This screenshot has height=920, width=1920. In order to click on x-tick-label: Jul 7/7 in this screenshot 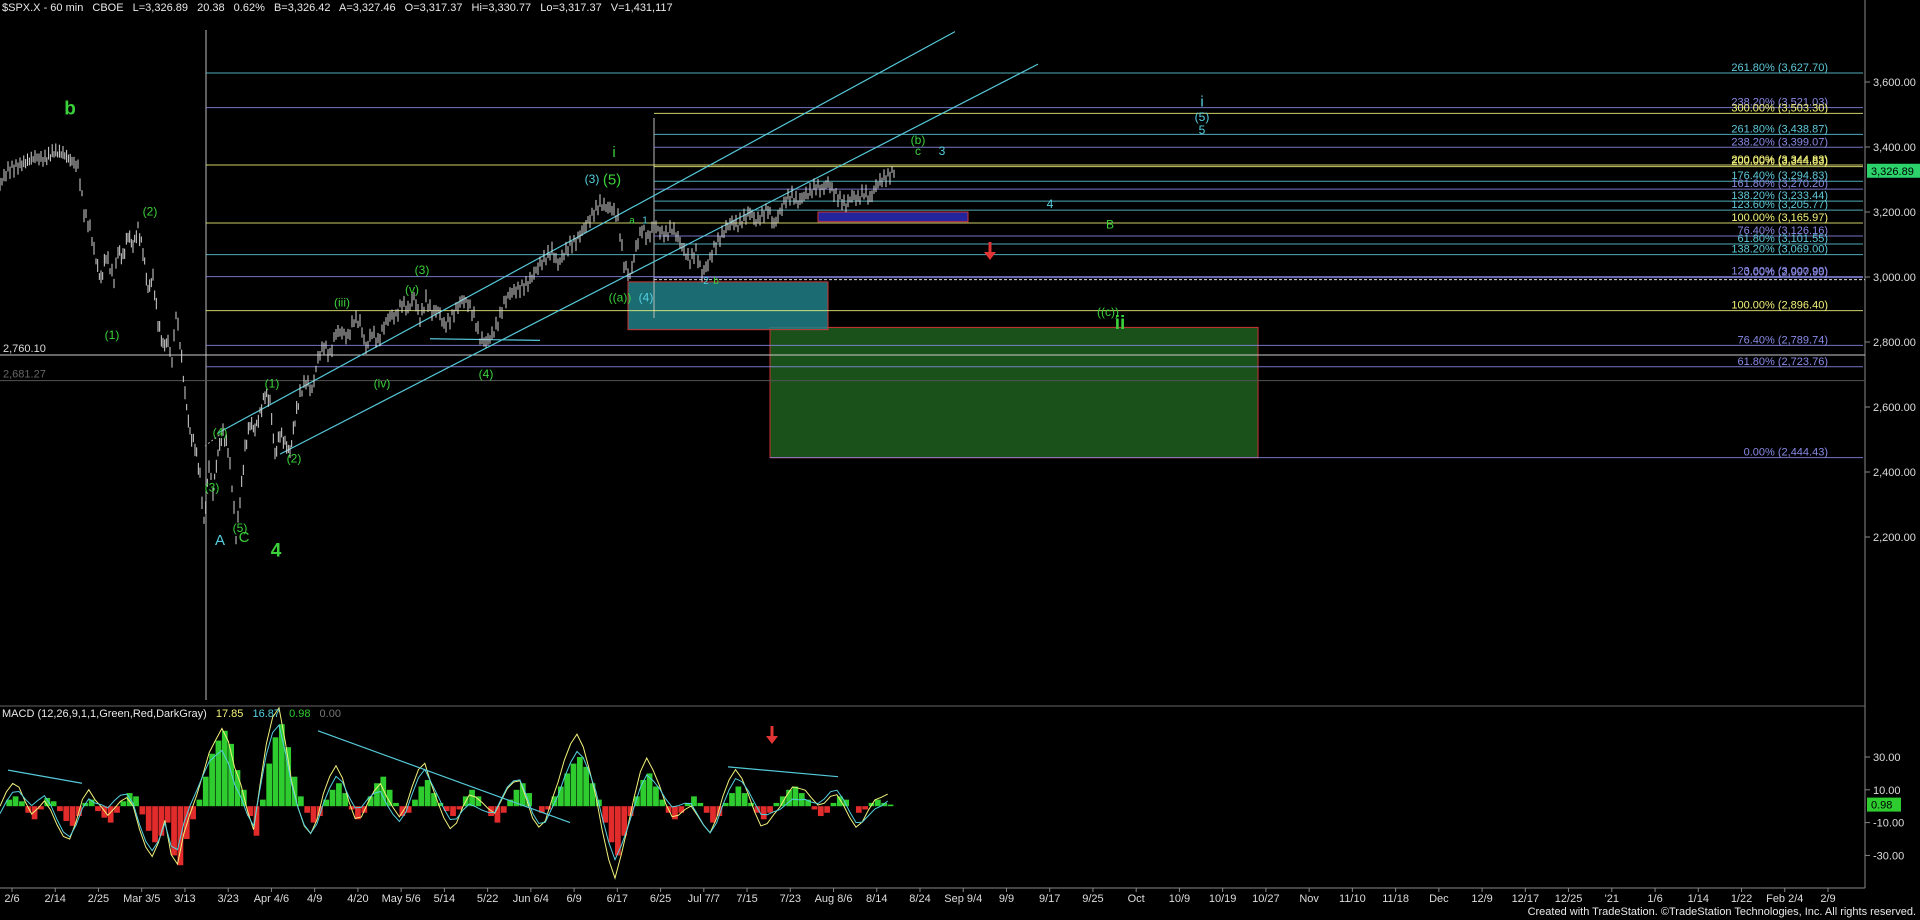, I will do `click(704, 899)`.